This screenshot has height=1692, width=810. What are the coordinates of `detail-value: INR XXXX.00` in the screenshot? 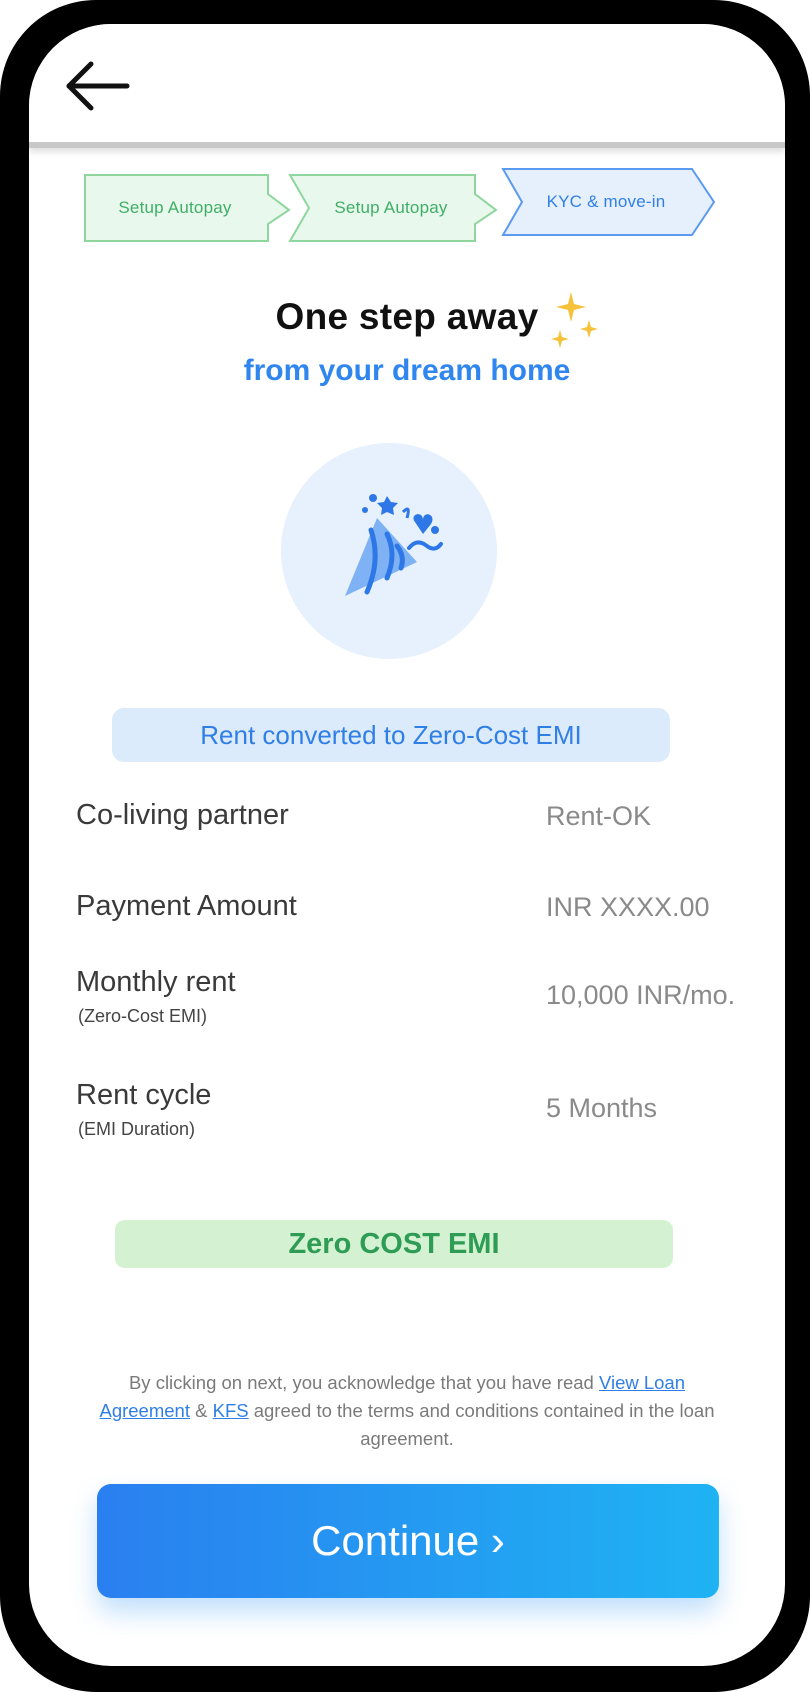 It's located at (628, 907).